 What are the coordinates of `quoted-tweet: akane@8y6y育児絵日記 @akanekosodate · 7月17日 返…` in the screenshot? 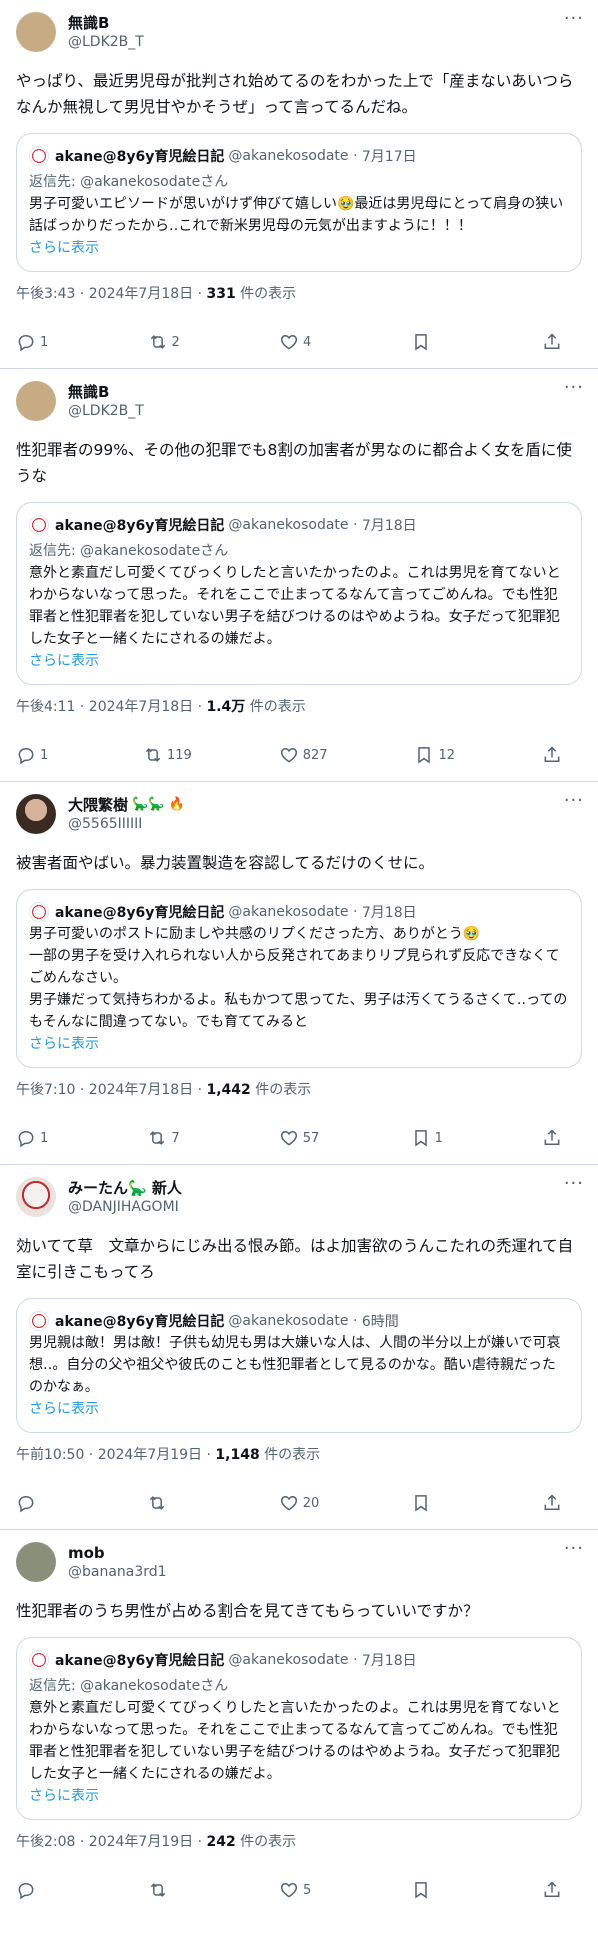 It's located at (299, 202).